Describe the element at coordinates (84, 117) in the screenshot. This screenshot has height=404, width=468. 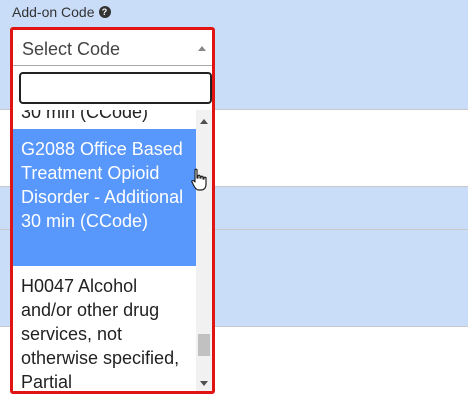
I see `option-item: 30 min (CCode)` at that location.